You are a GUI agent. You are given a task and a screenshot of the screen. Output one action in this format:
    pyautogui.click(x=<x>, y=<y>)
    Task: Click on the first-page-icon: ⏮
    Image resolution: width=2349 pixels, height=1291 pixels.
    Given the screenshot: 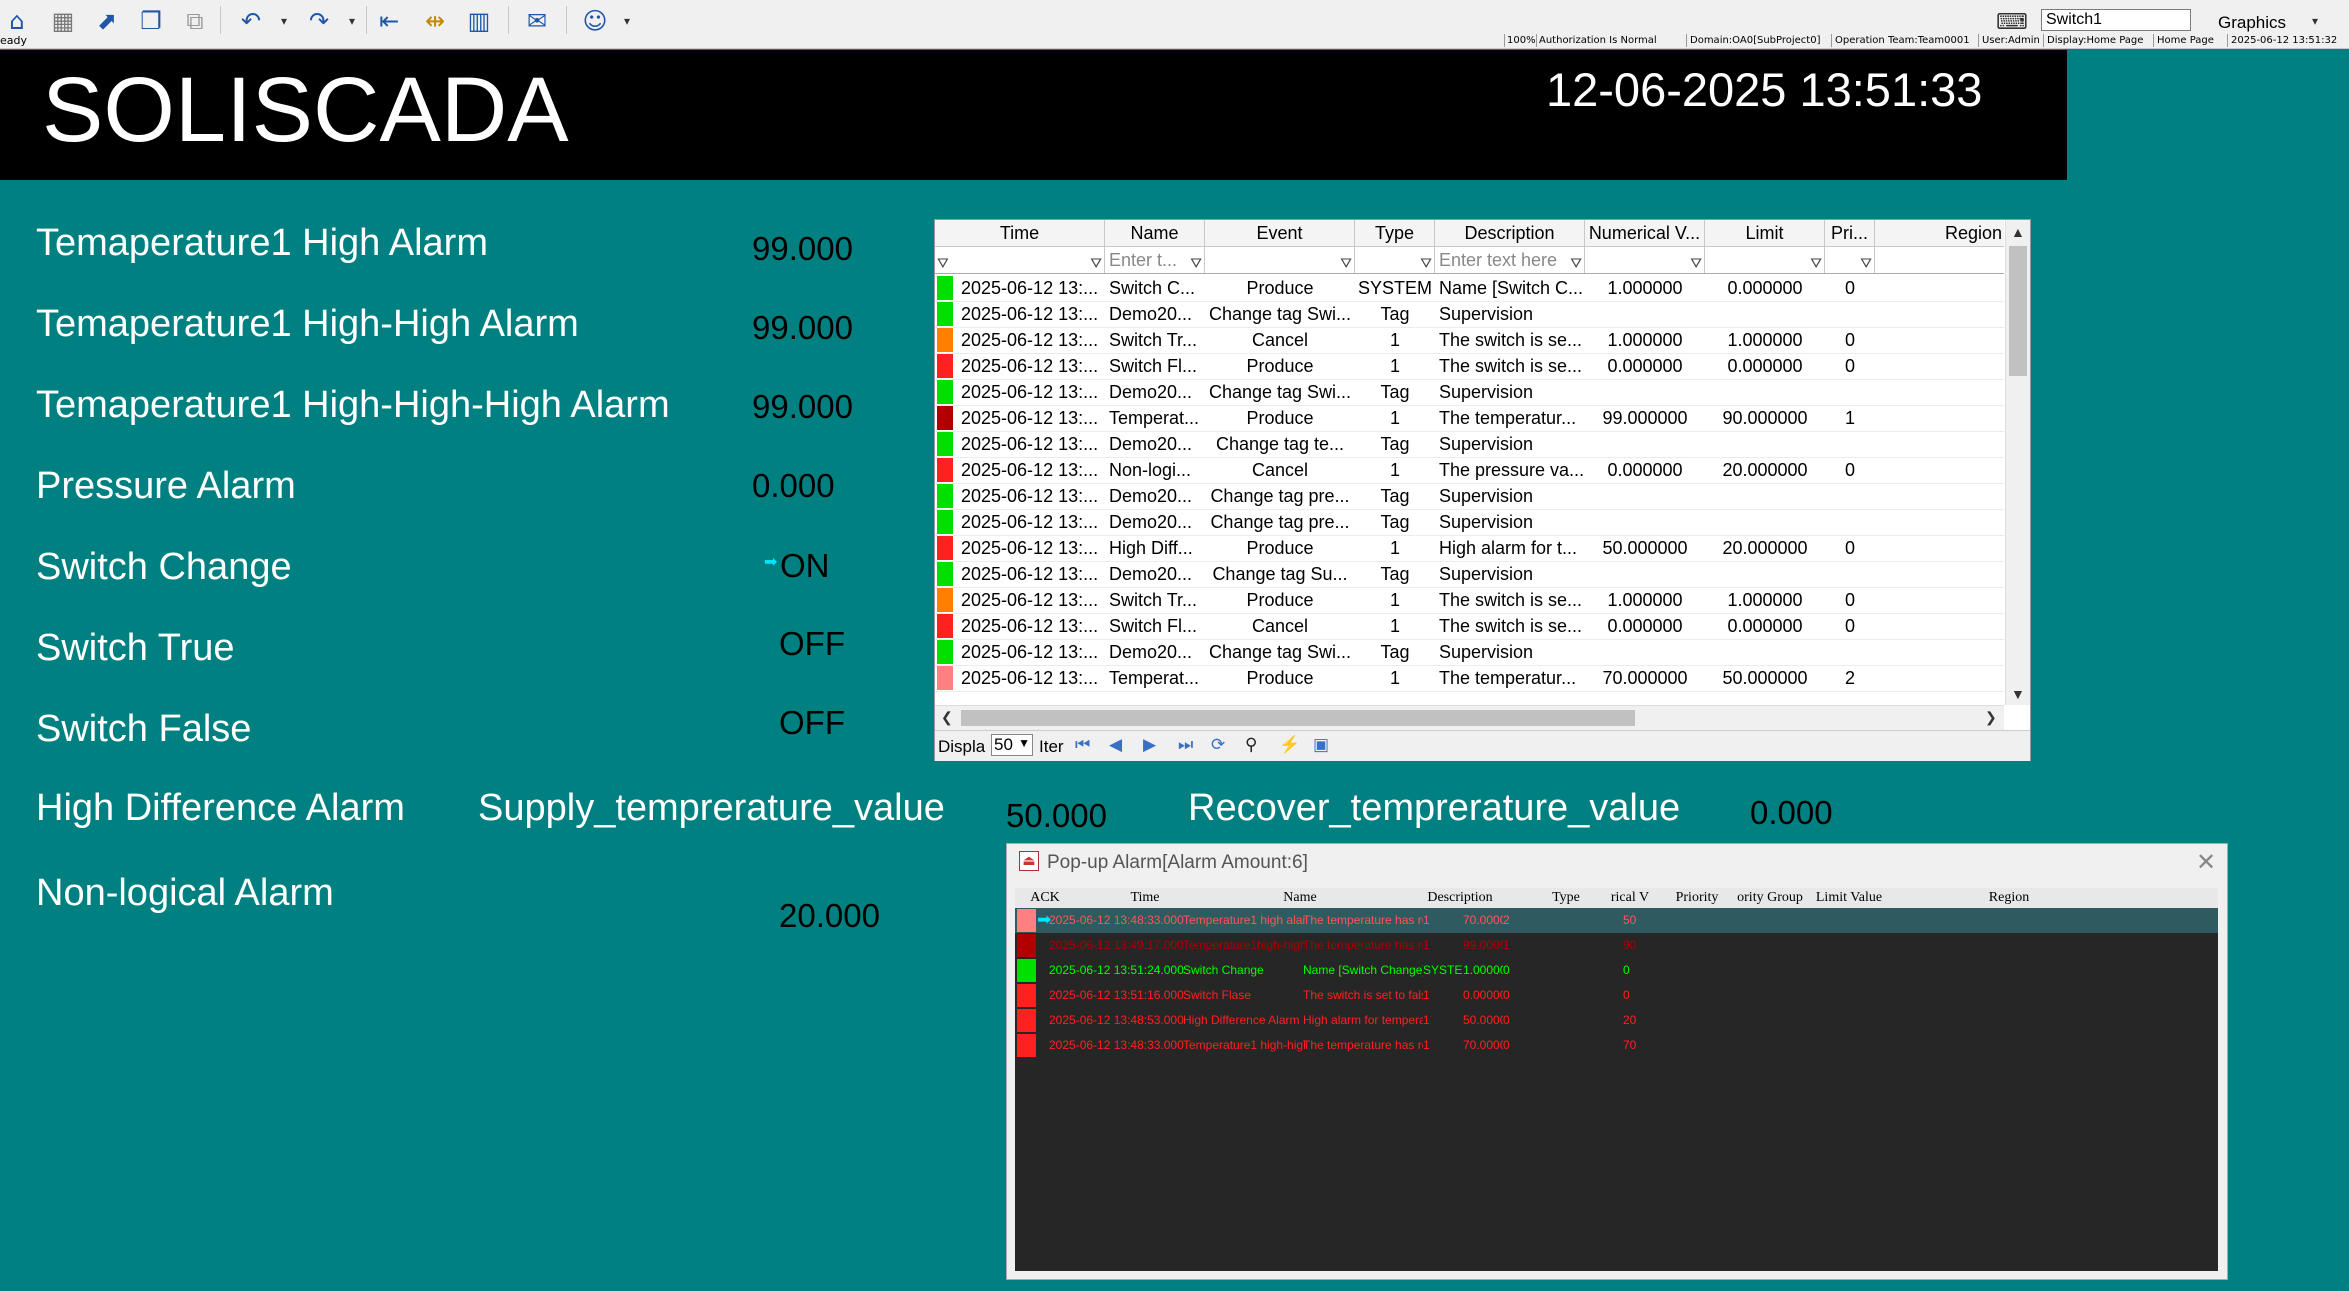 What is the action you would take?
    pyautogui.click(x=1082, y=745)
    